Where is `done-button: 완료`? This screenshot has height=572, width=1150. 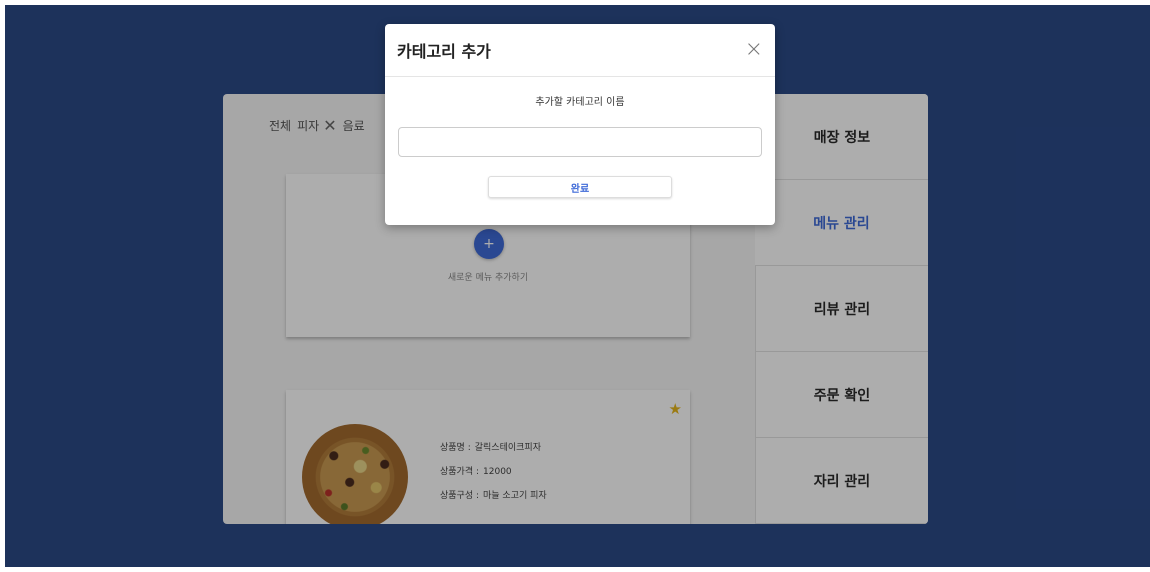 done-button: 완료 is located at coordinates (580, 187).